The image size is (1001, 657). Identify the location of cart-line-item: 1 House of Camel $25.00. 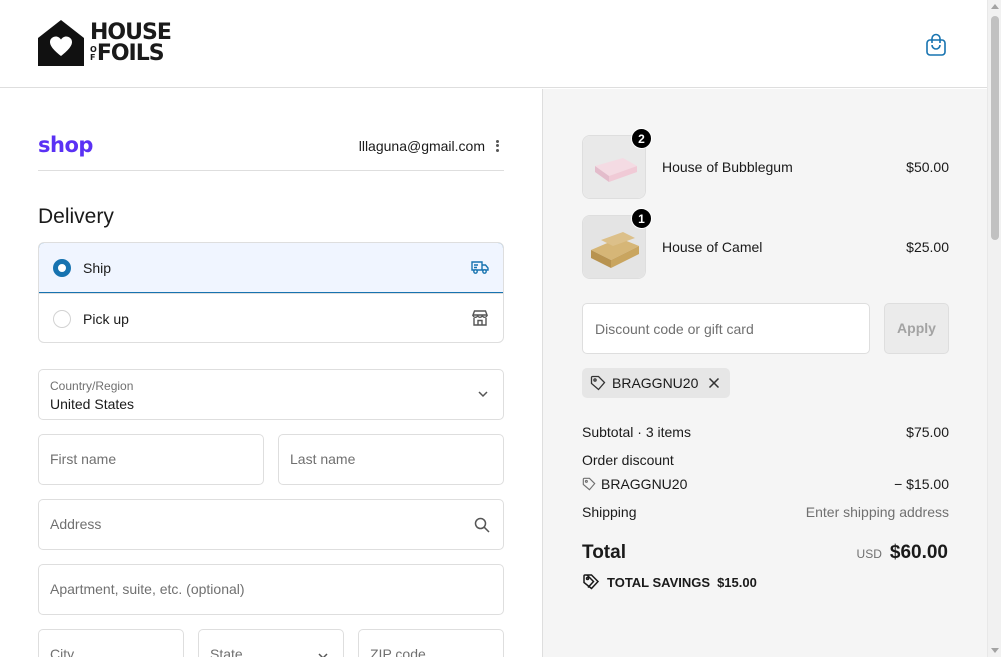
(765, 243).